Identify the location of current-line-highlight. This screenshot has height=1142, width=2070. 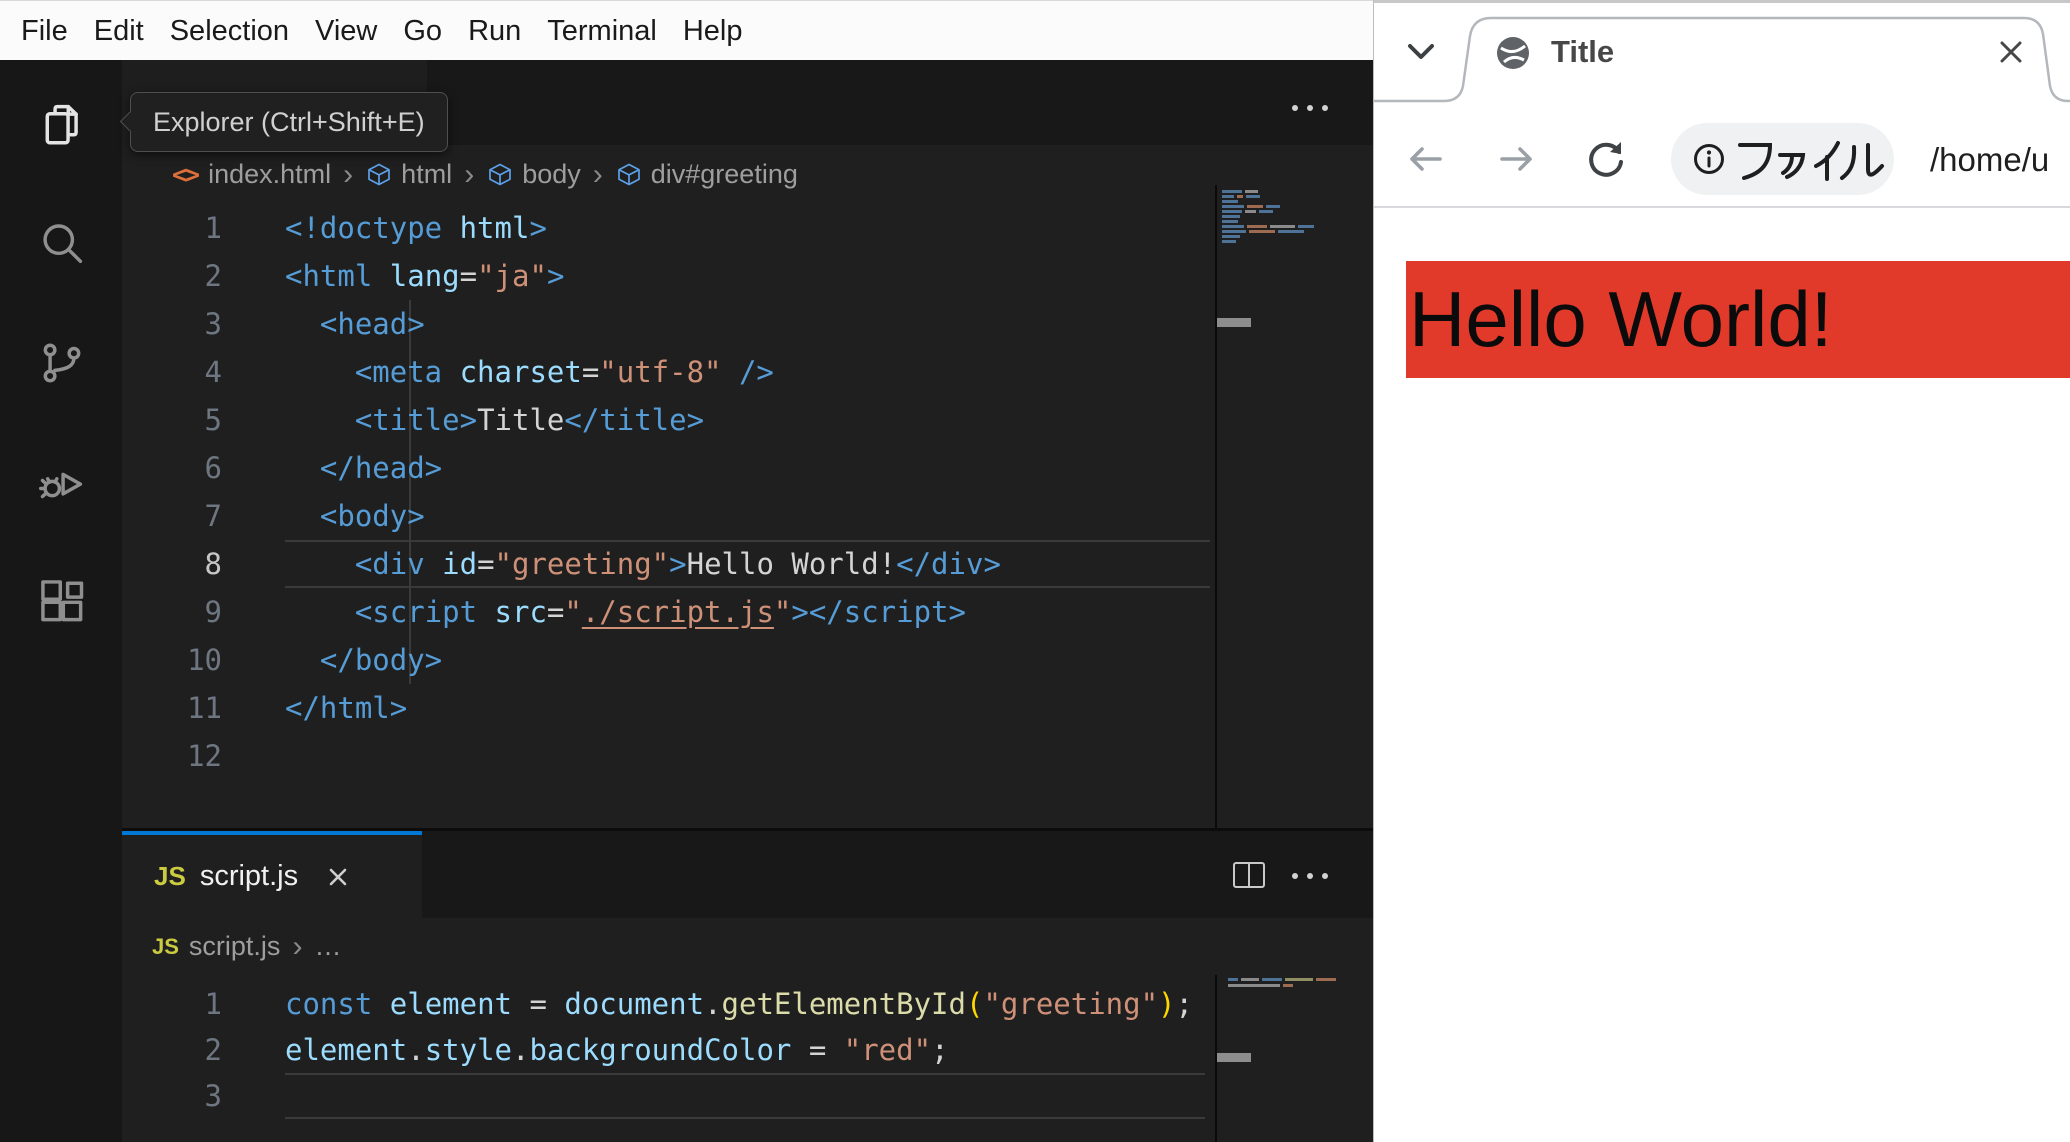
(745, 1096).